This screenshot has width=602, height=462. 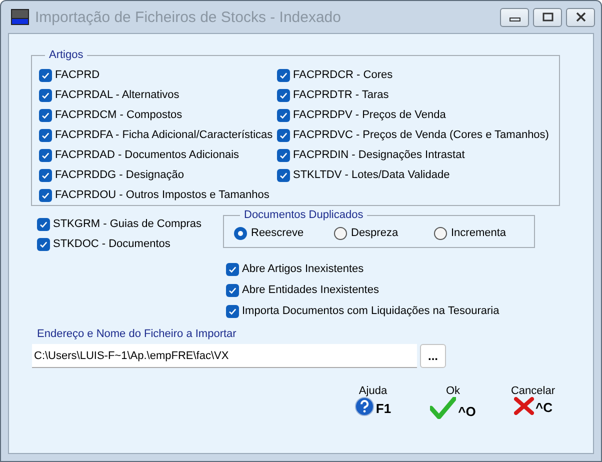 What do you see at coordinates (158, 155) in the screenshot?
I see `checkbox: FACPRDAD - Documentos Adicionais` at bounding box center [158, 155].